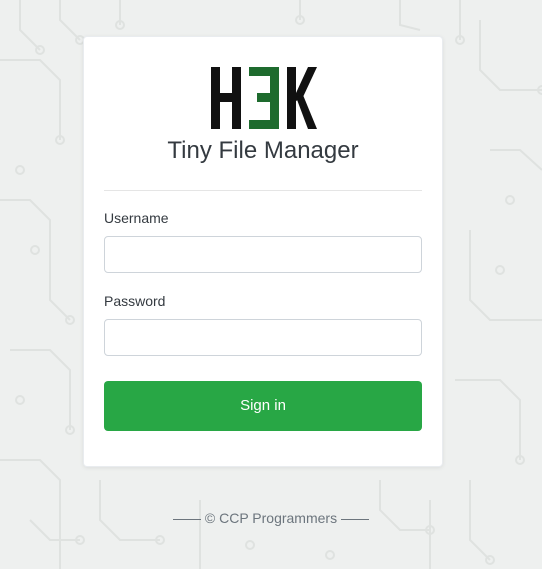 Image resolution: width=542 pixels, height=569 pixels. I want to click on footer-dash-right, so click(355, 519).